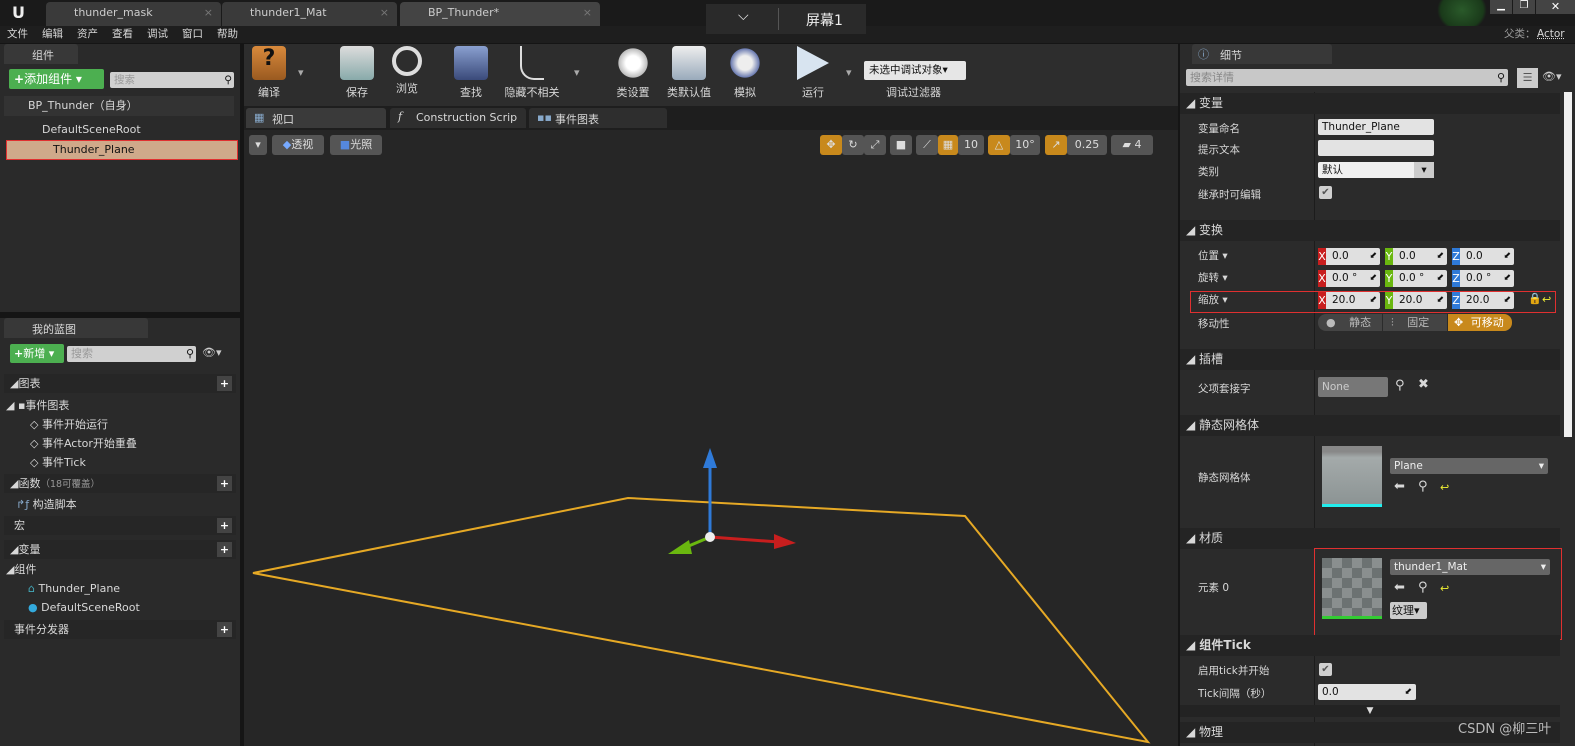 This screenshot has height=746, width=1575. Describe the element at coordinates (689, 73) in the screenshot. I see `class-defaults-button: 类默认值` at that location.